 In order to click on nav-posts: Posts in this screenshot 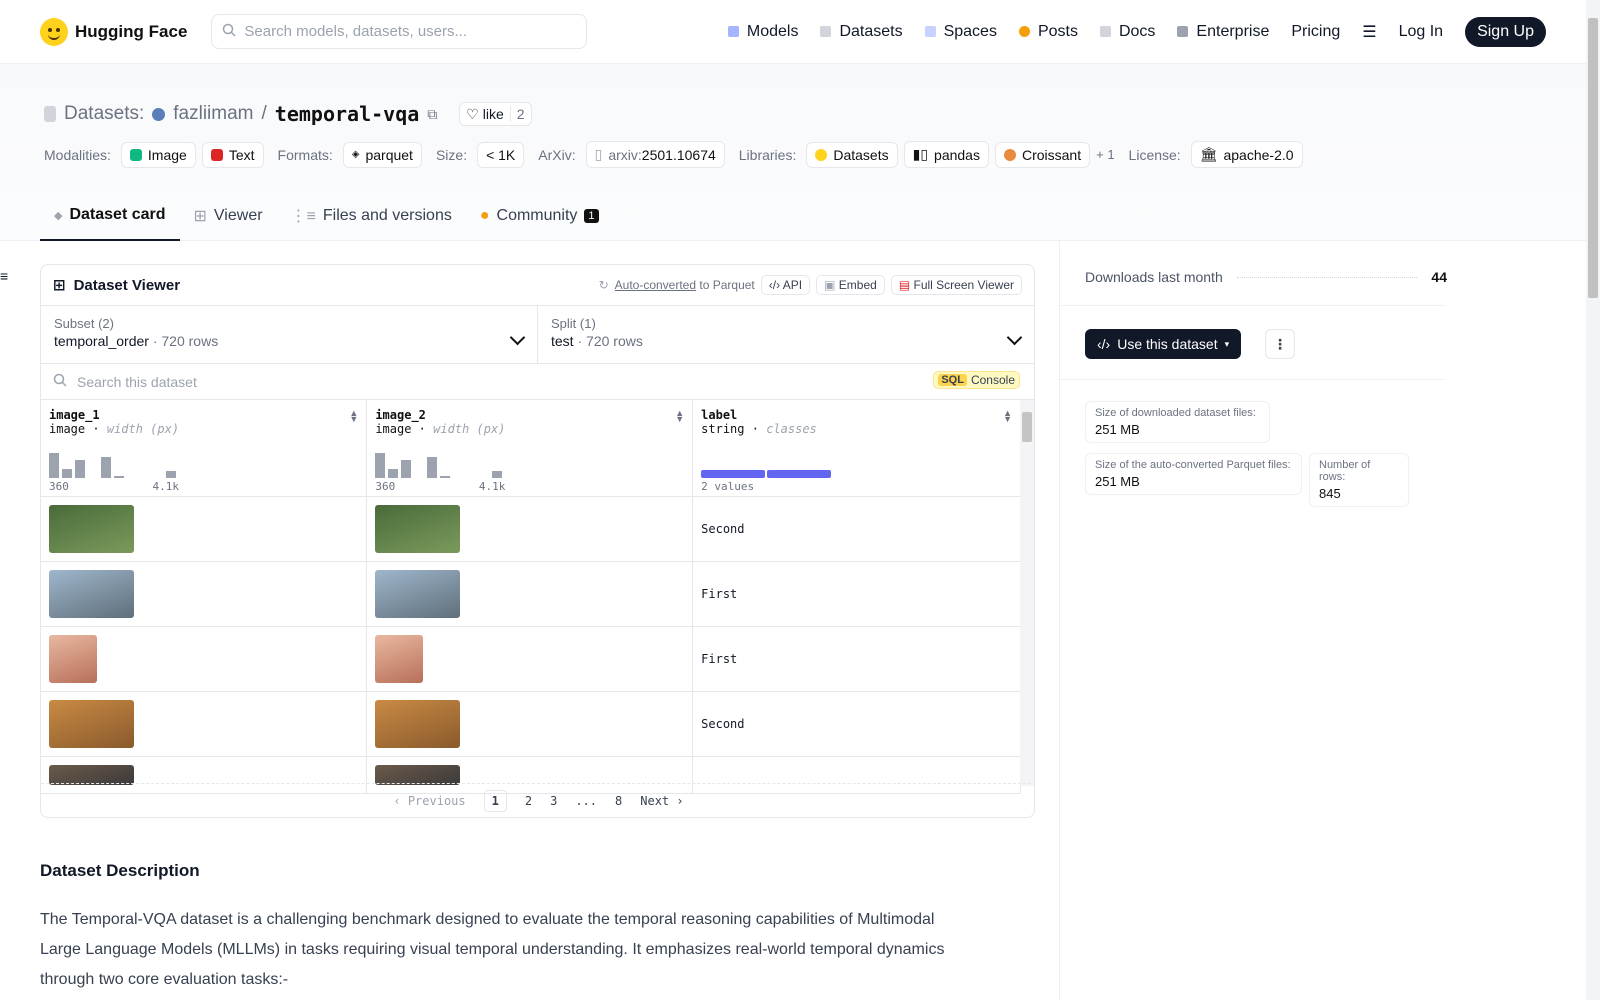, I will do `click(1048, 32)`.